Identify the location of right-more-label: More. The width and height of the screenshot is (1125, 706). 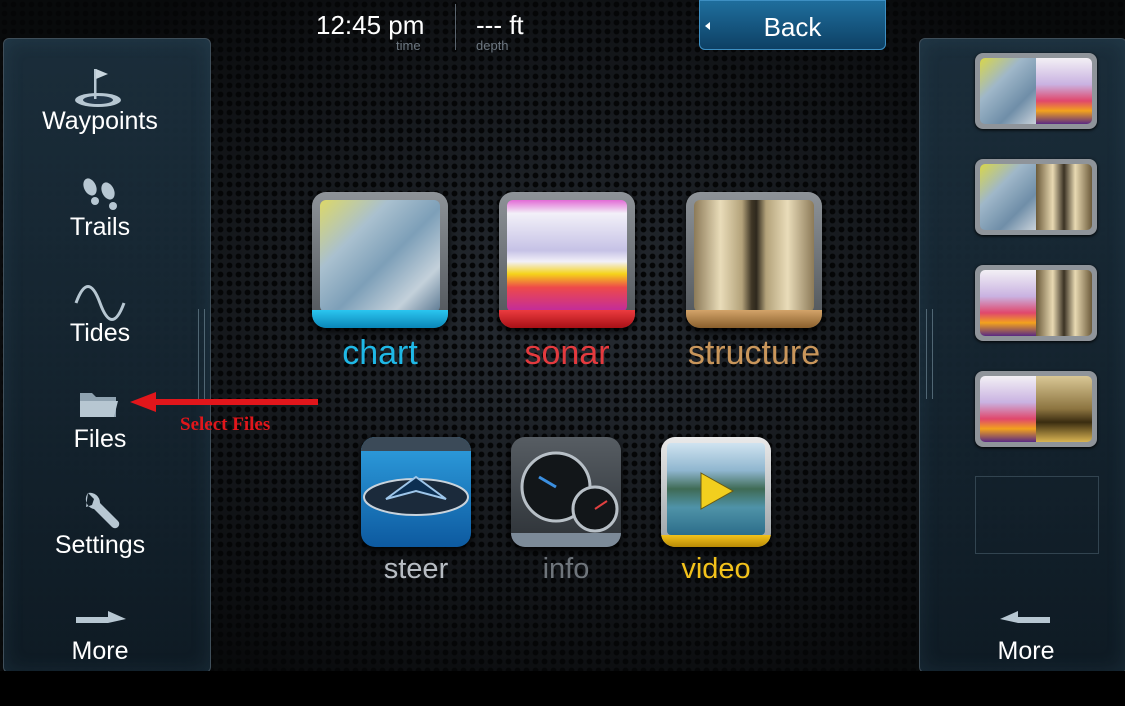
(1026, 651).